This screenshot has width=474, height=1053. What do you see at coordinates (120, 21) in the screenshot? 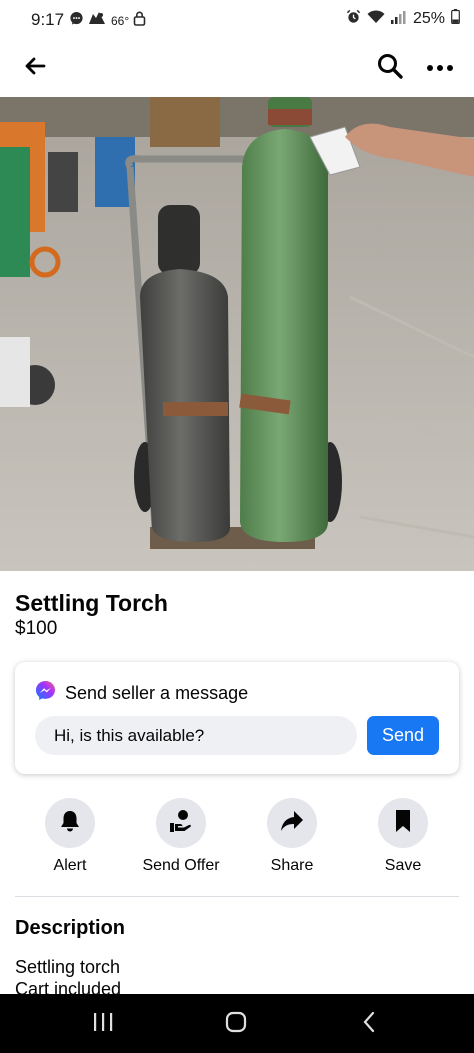
I see `status-temperature: 66°` at bounding box center [120, 21].